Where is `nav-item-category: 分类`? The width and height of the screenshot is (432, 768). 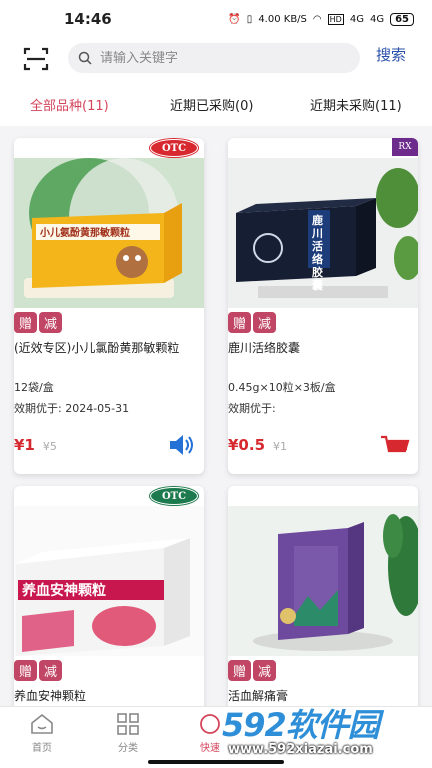
nav-item-category: 分类 is located at coordinates (128, 733).